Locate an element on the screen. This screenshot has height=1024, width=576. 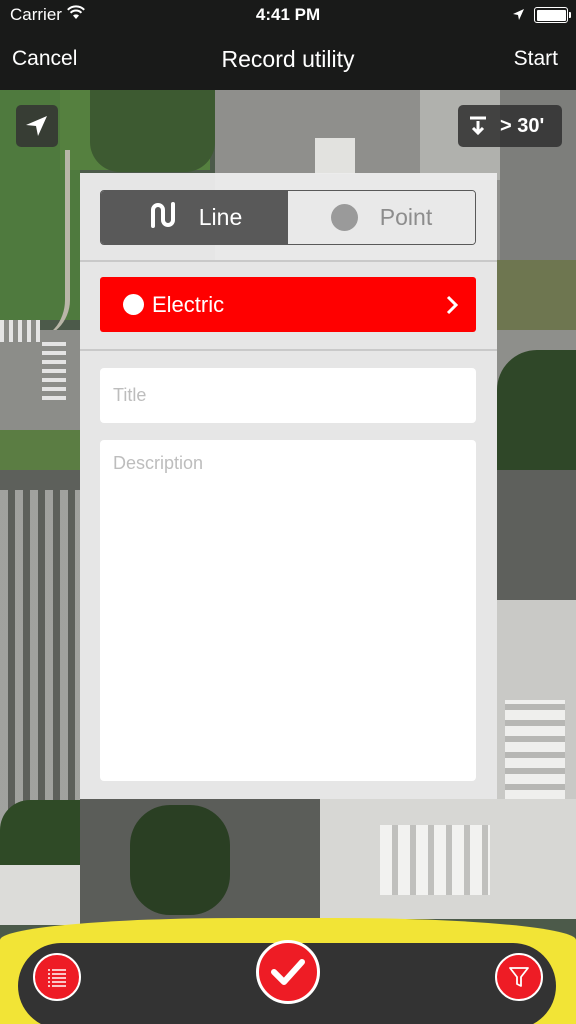
battery-icon is located at coordinates (552, 15).